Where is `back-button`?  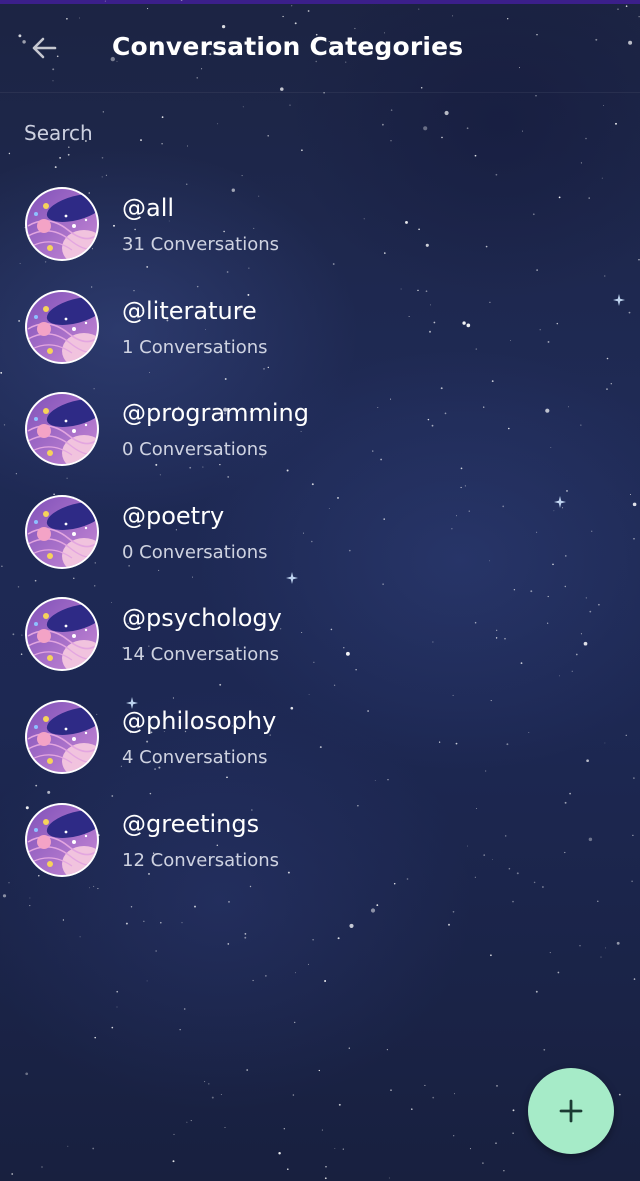 back-button is located at coordinates (44, 48).